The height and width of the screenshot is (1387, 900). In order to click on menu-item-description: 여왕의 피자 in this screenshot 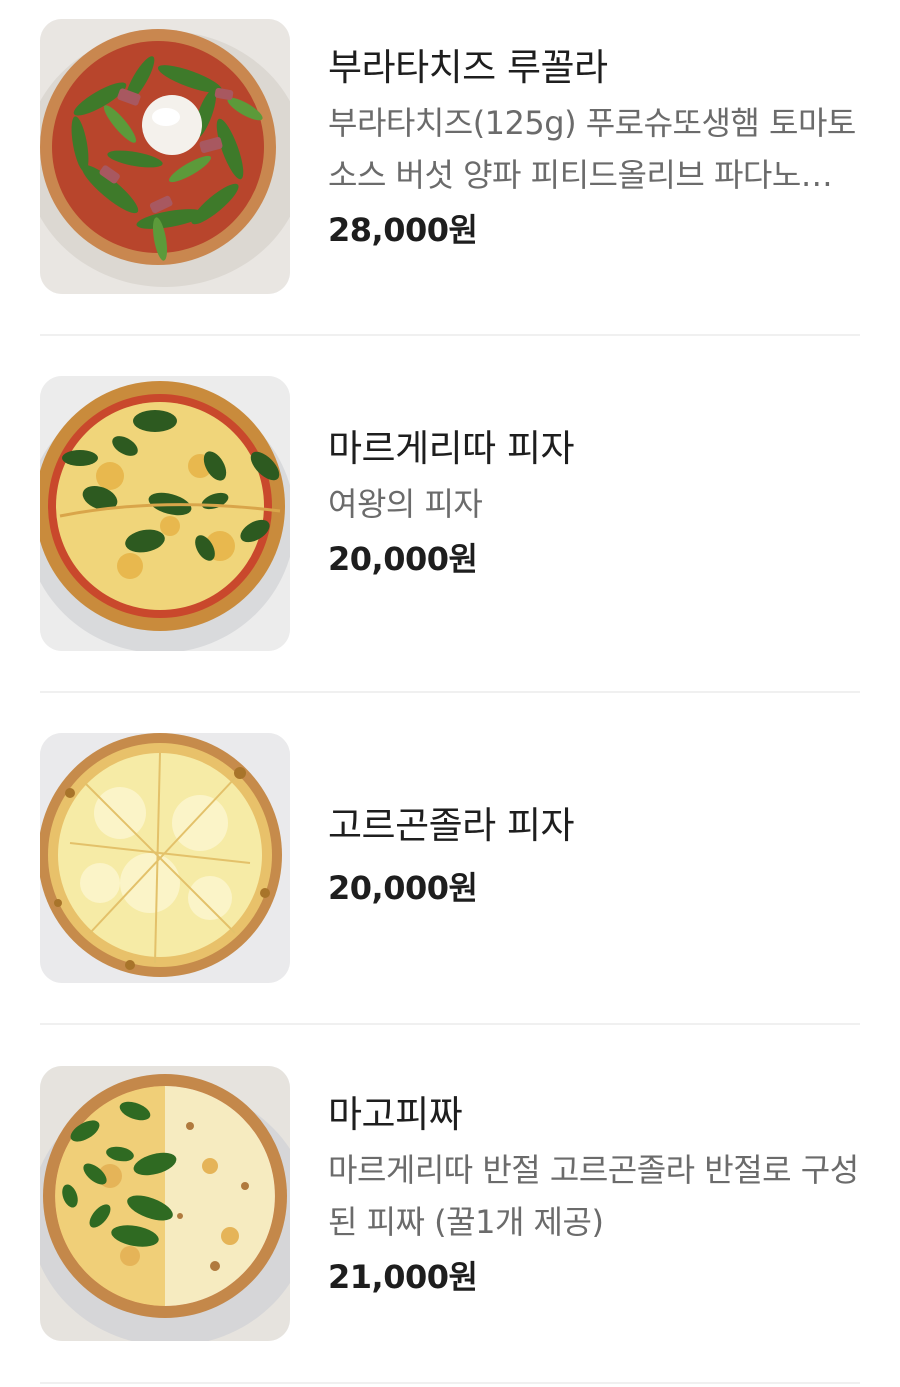, I will do `click(405, 504)`.